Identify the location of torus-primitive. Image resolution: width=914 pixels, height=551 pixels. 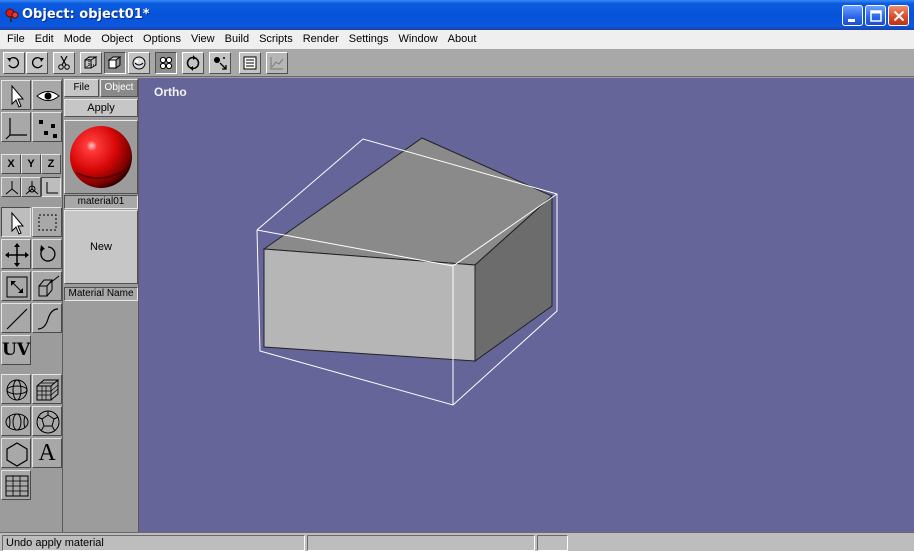
(16, 421).